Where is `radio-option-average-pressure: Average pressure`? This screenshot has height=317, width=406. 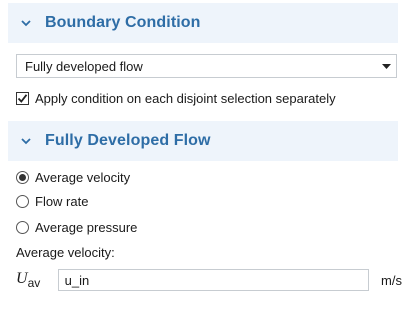 radio-option-average-pressure: Average pressure is located at coordinates (76, 227).